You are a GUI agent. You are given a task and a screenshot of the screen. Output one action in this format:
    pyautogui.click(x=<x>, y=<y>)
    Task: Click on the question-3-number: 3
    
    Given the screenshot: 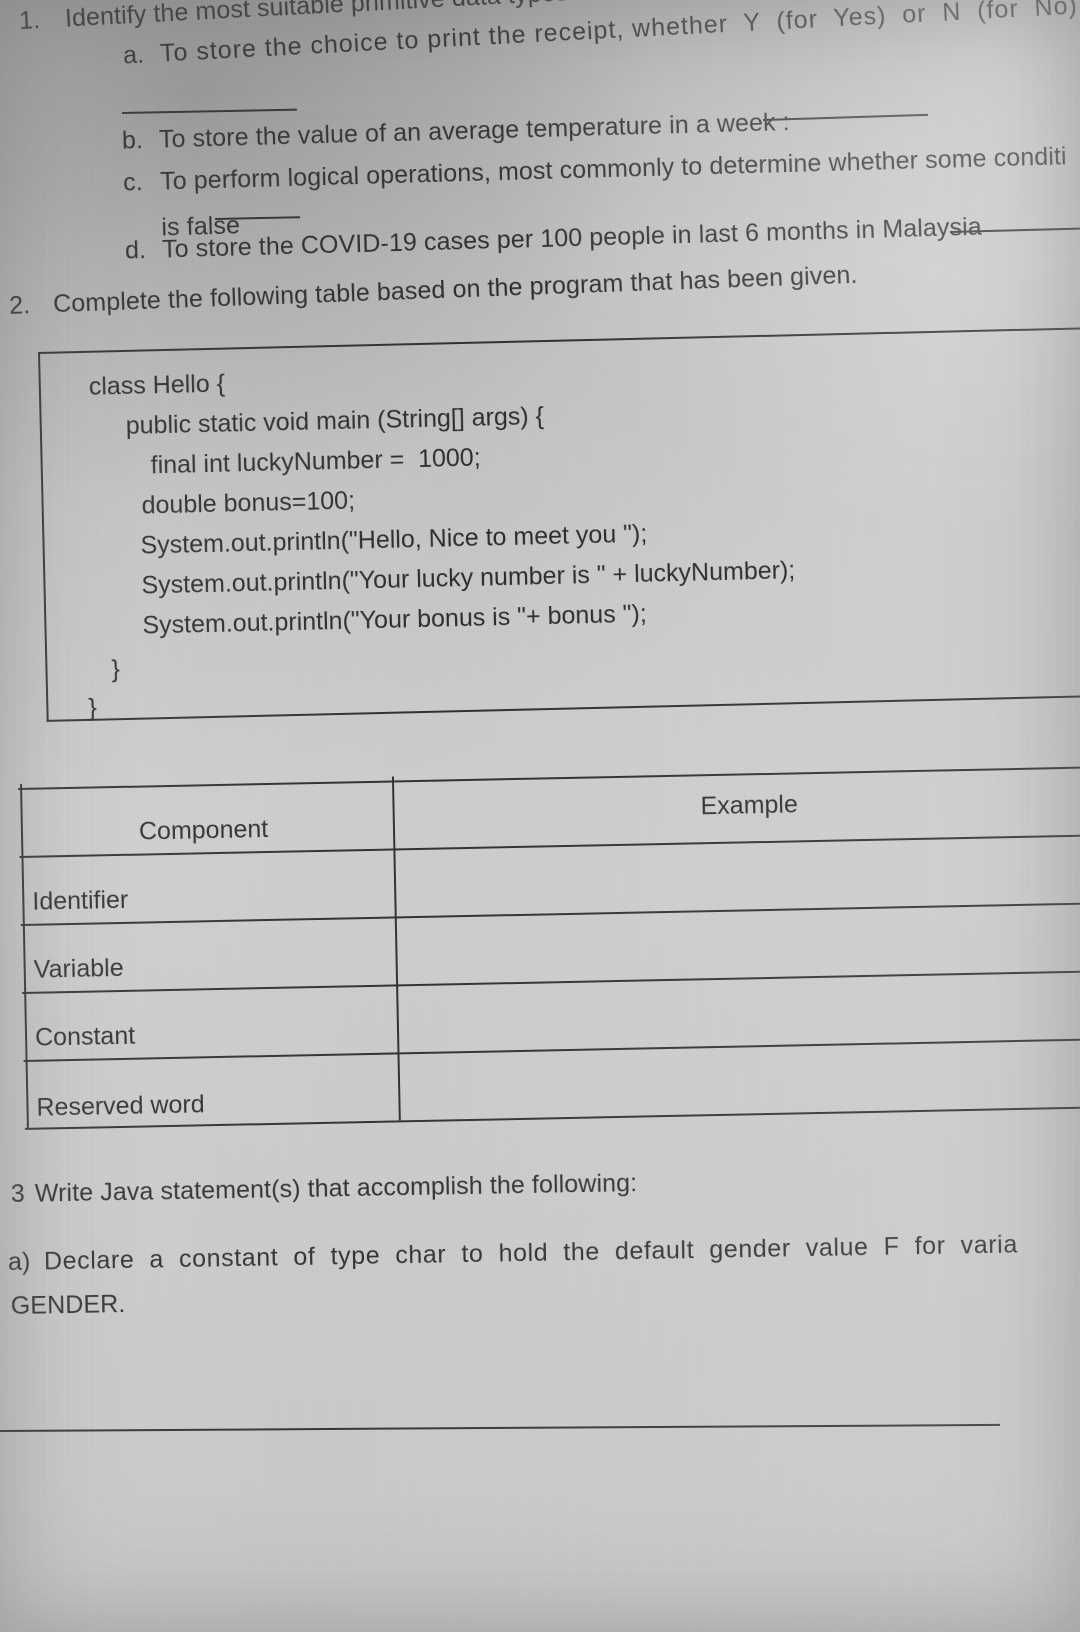 What is the action you would take?
    pyautogui.click(x=18, y=1193)
    